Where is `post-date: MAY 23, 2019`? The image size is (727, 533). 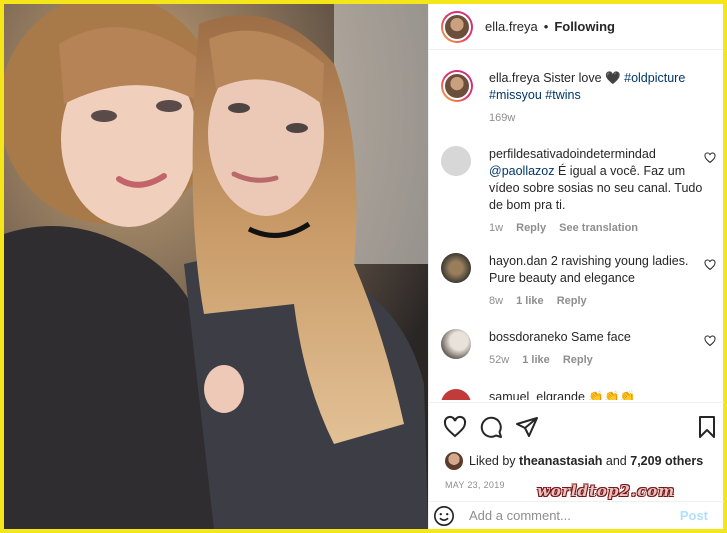 post-date: MAY 23, 2019 is located at coordinates (475, 485).